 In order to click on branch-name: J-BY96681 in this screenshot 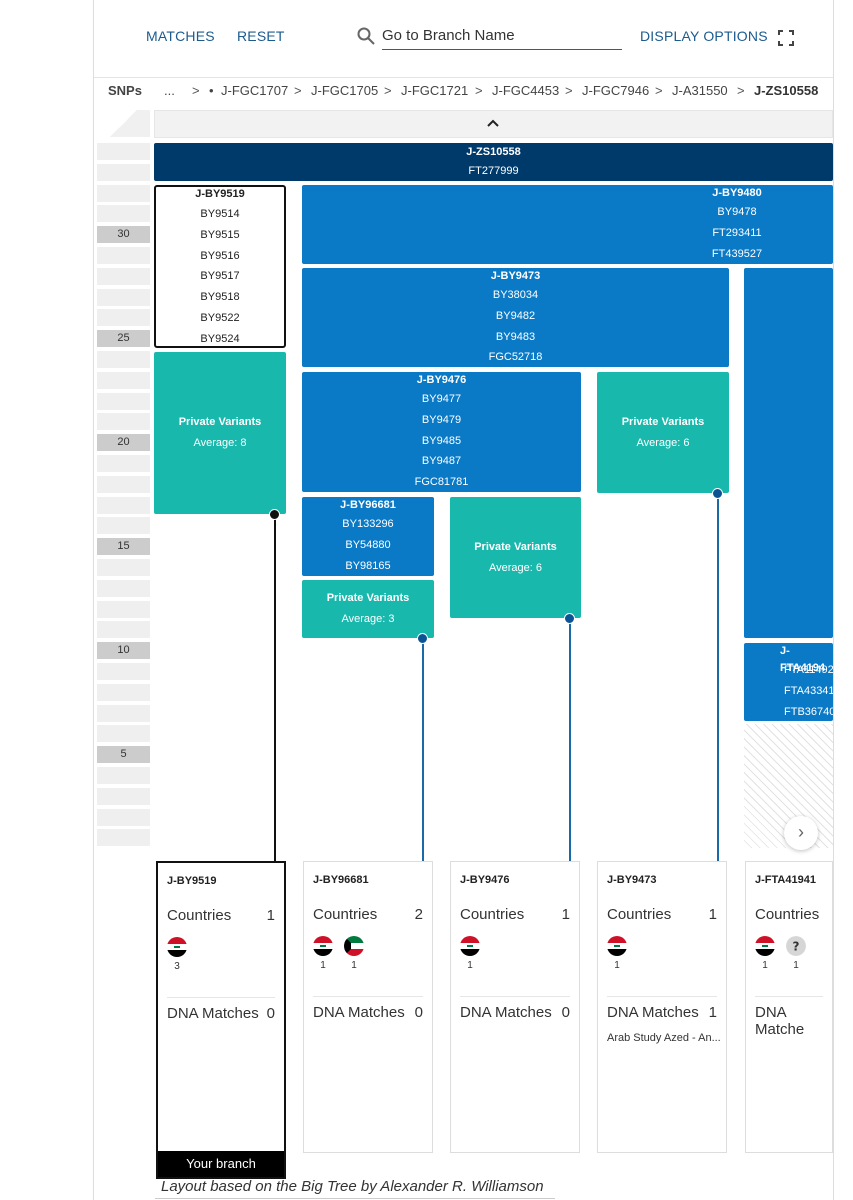, I will do `click(368, 505)`.